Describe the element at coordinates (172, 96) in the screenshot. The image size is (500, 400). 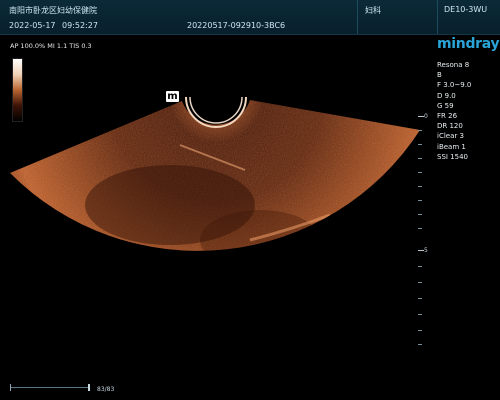
I see `orientation-marker-icon: m` at that location.